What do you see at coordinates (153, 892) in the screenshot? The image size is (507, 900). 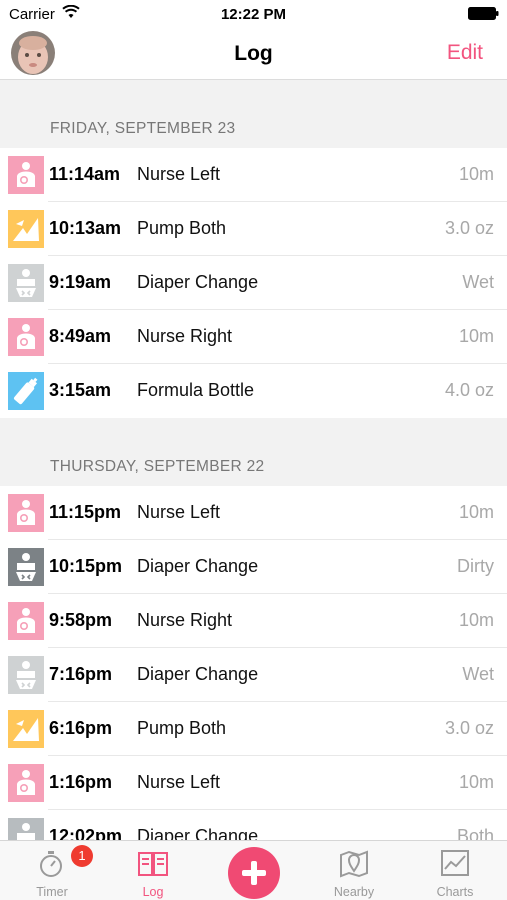 I see `tab-log-label: Log` at bounding box center [153, 892].